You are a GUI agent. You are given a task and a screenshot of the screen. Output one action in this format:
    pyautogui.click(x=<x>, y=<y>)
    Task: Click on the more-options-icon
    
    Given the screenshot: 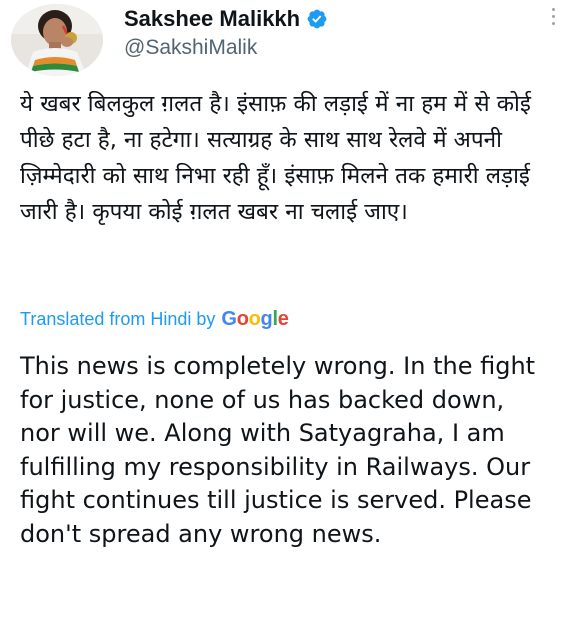 What is the action you would take?
    pyautogui.click(x=553, y=20)
    